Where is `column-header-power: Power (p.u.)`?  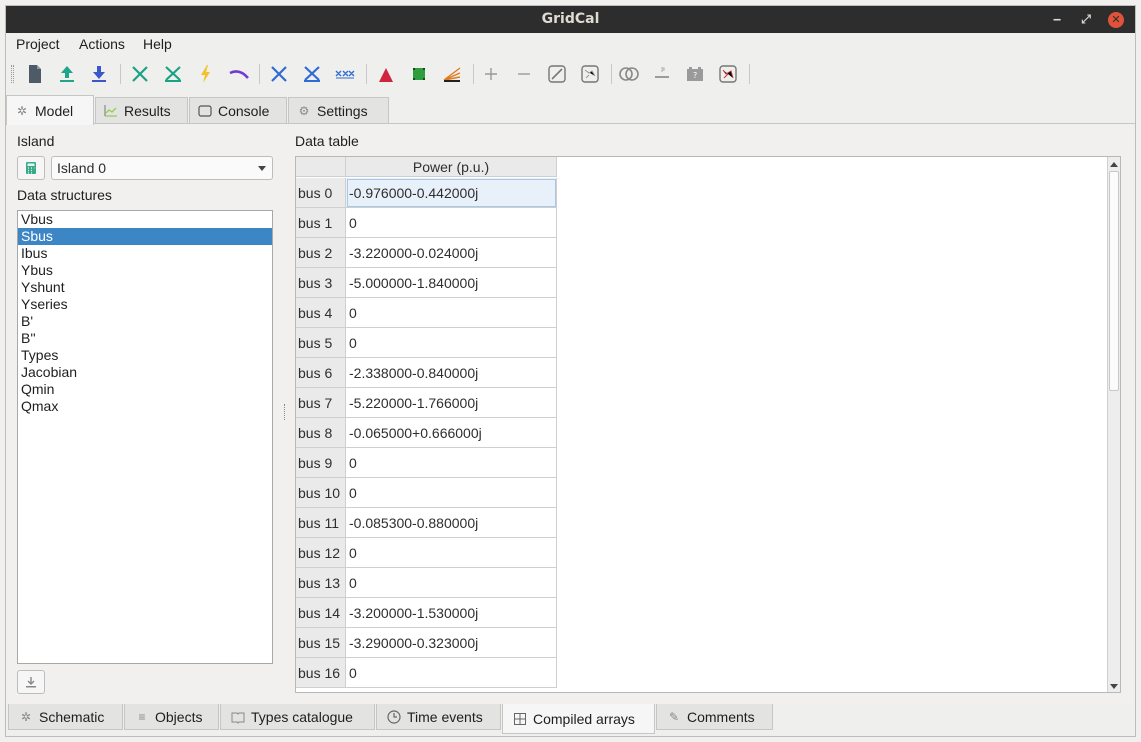 column-header-power: Power (p.u.) is located at coordinates (451, 167).